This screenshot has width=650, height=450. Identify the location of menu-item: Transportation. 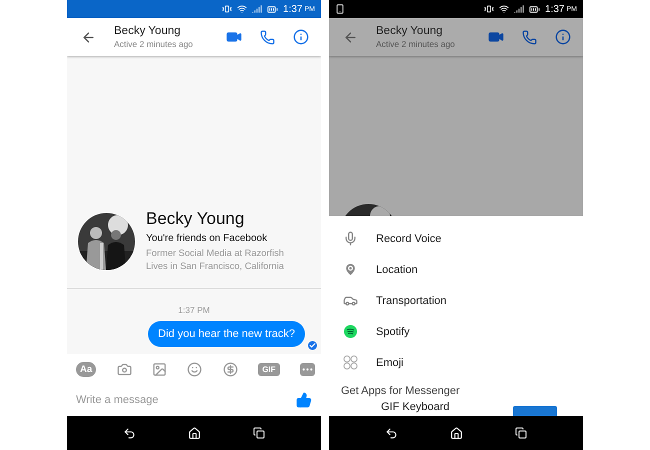
(456, 300).